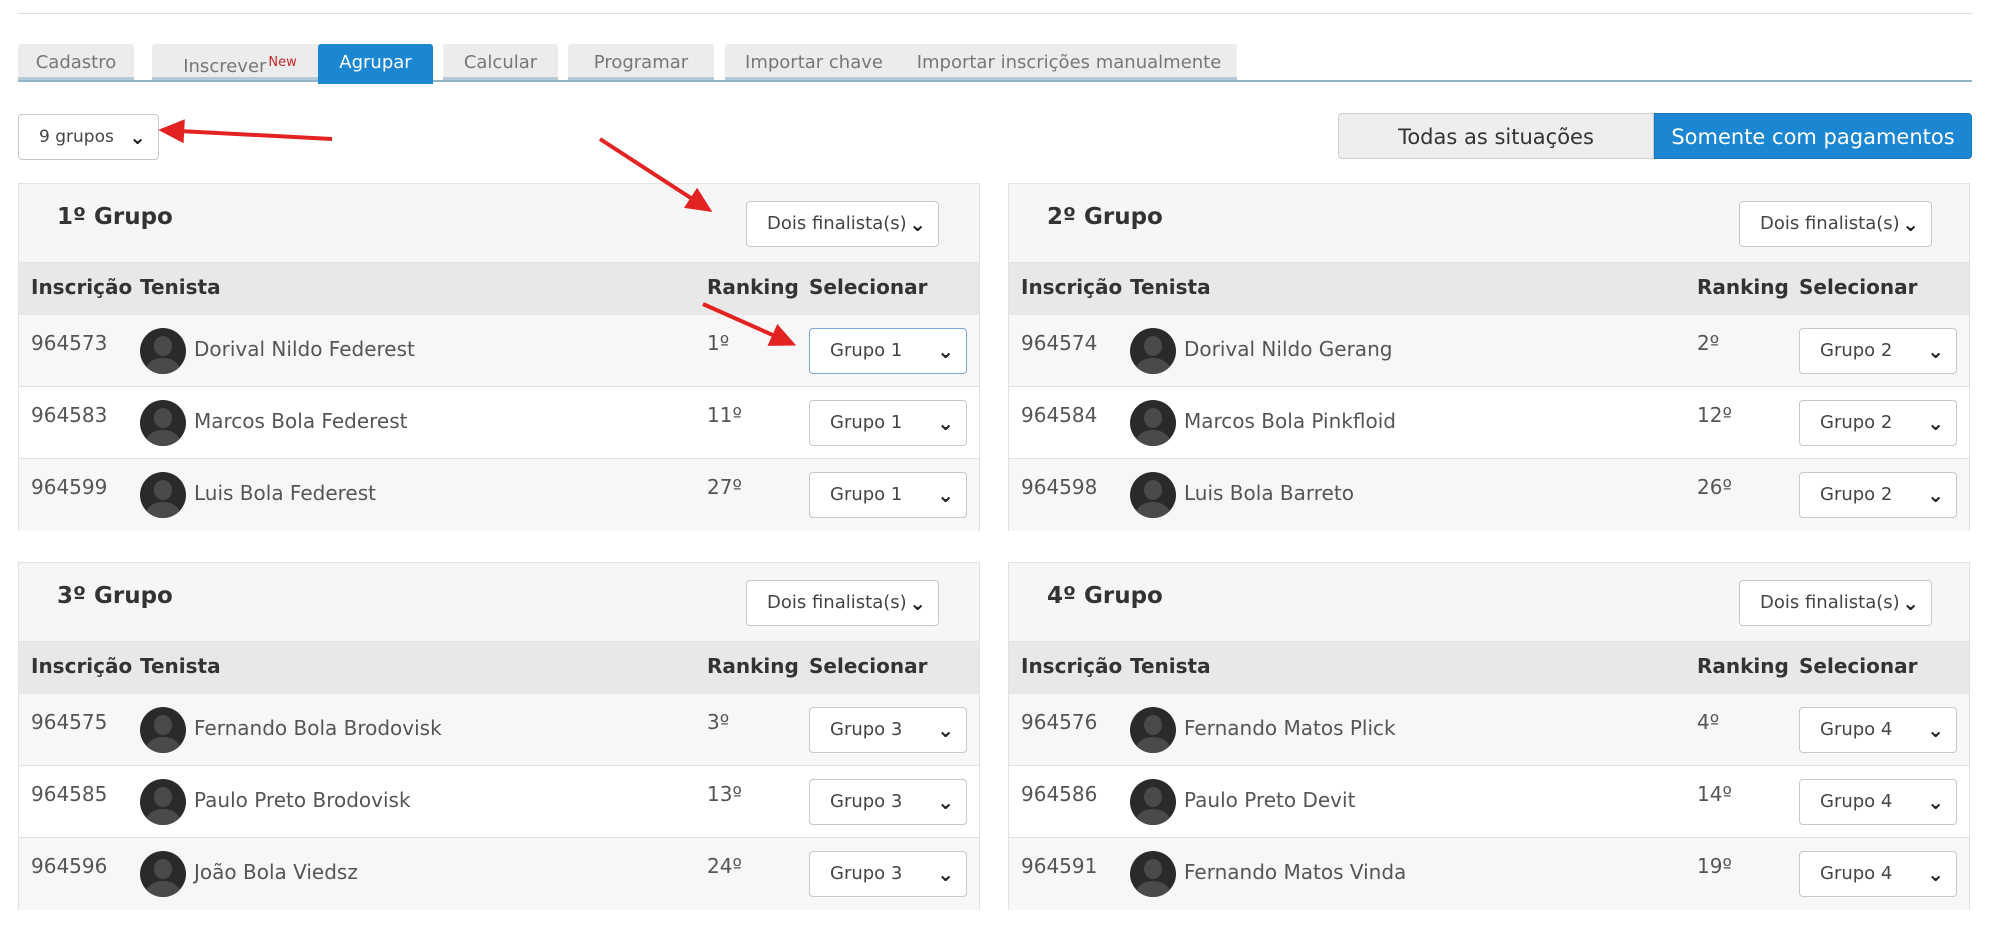 The image size is (2000, 939). What do you see at coordinates (995, 81) in the screenshot?
I see `tab-bar-baseline` at bounding box center [995, 81].